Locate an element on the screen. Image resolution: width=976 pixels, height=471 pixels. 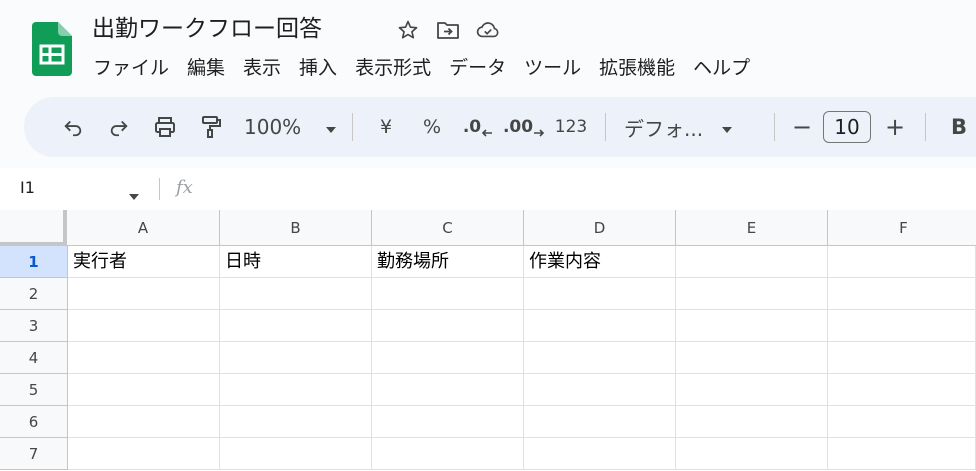
cell-b1: 日時 is located at coordinates (296, 262).